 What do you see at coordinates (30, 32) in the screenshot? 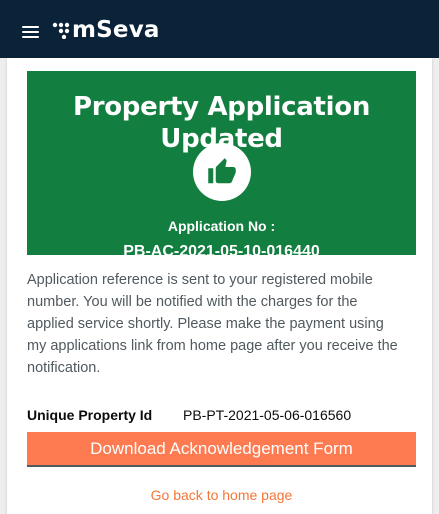
I see `hamburger-menu-icon` at bounding box center [30, 32].